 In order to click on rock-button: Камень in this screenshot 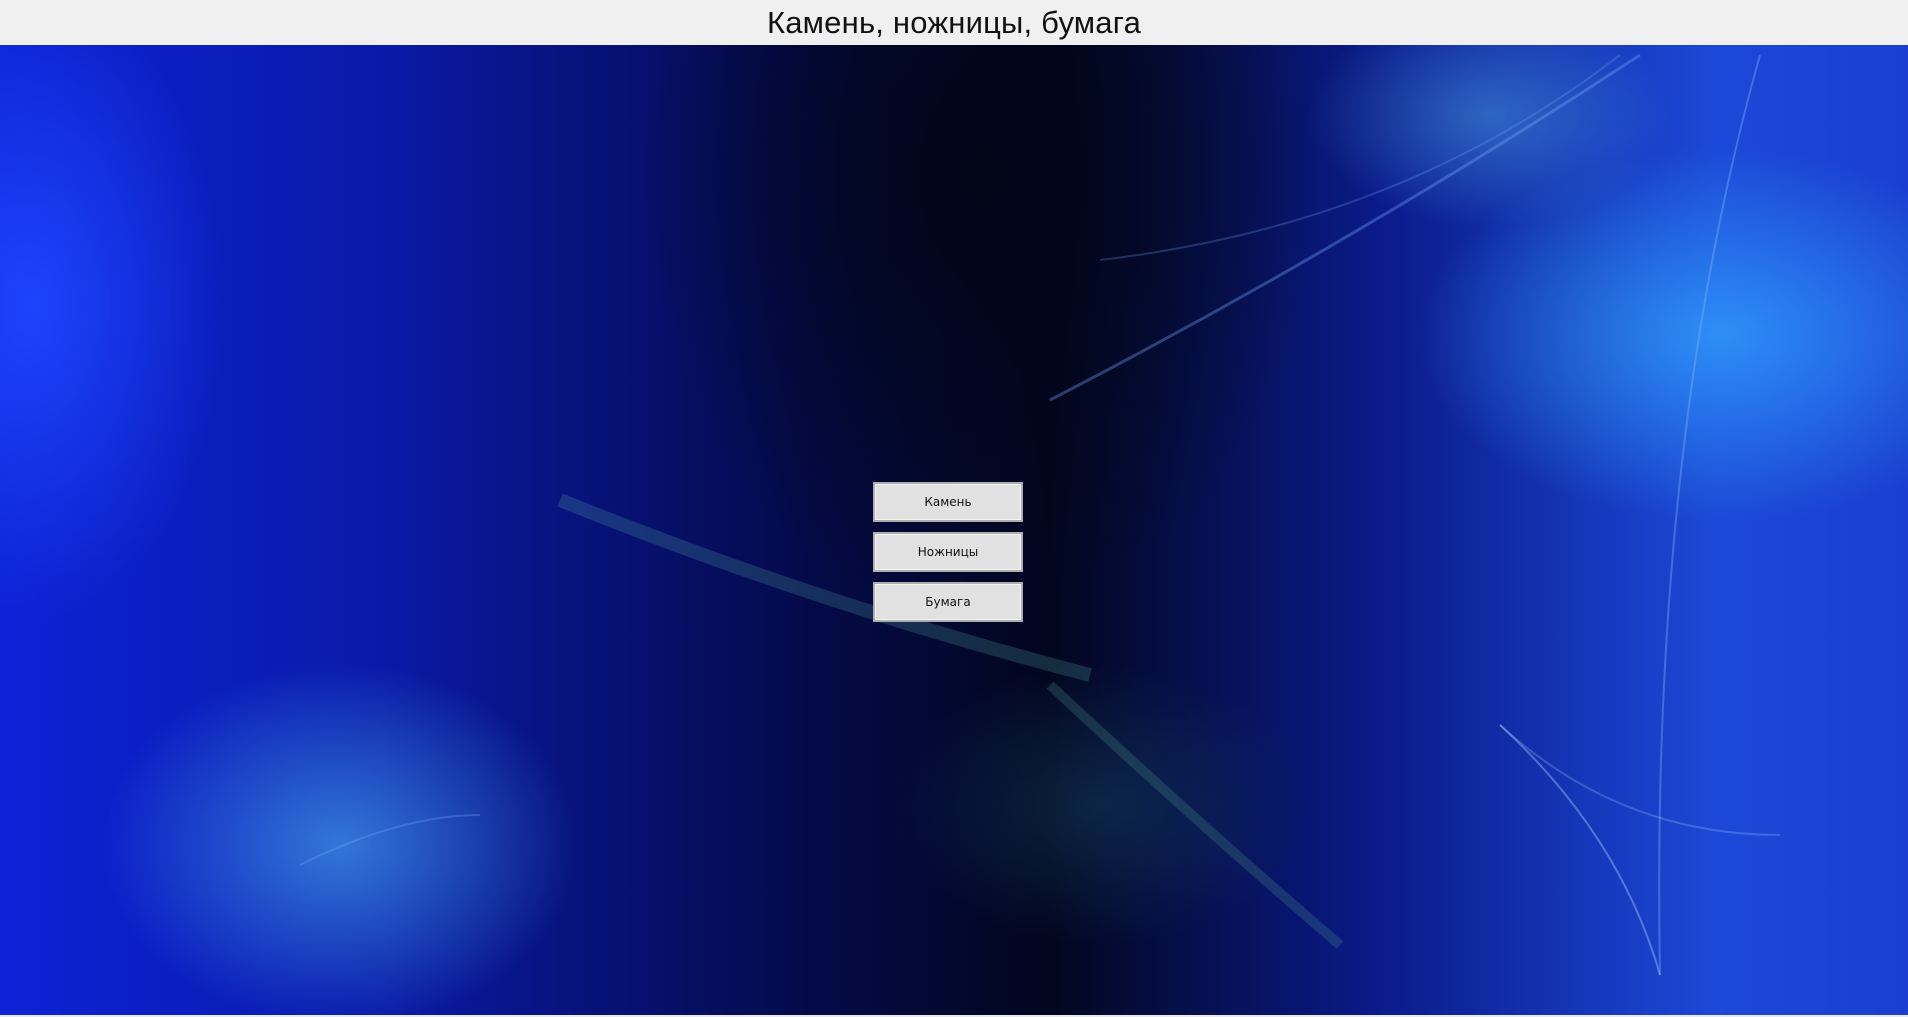, I will do `click(948, 502)`.